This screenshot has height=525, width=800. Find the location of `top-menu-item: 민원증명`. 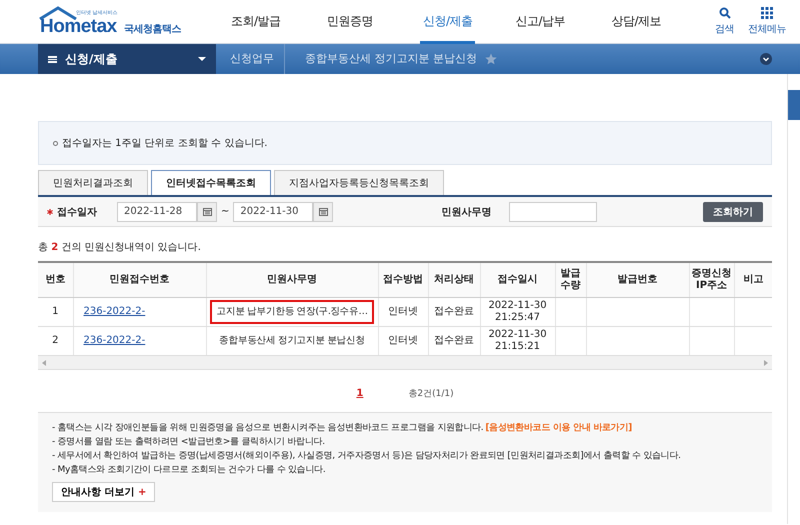

top-menu-item: 민원증명 is located at coordinates (372, 22).